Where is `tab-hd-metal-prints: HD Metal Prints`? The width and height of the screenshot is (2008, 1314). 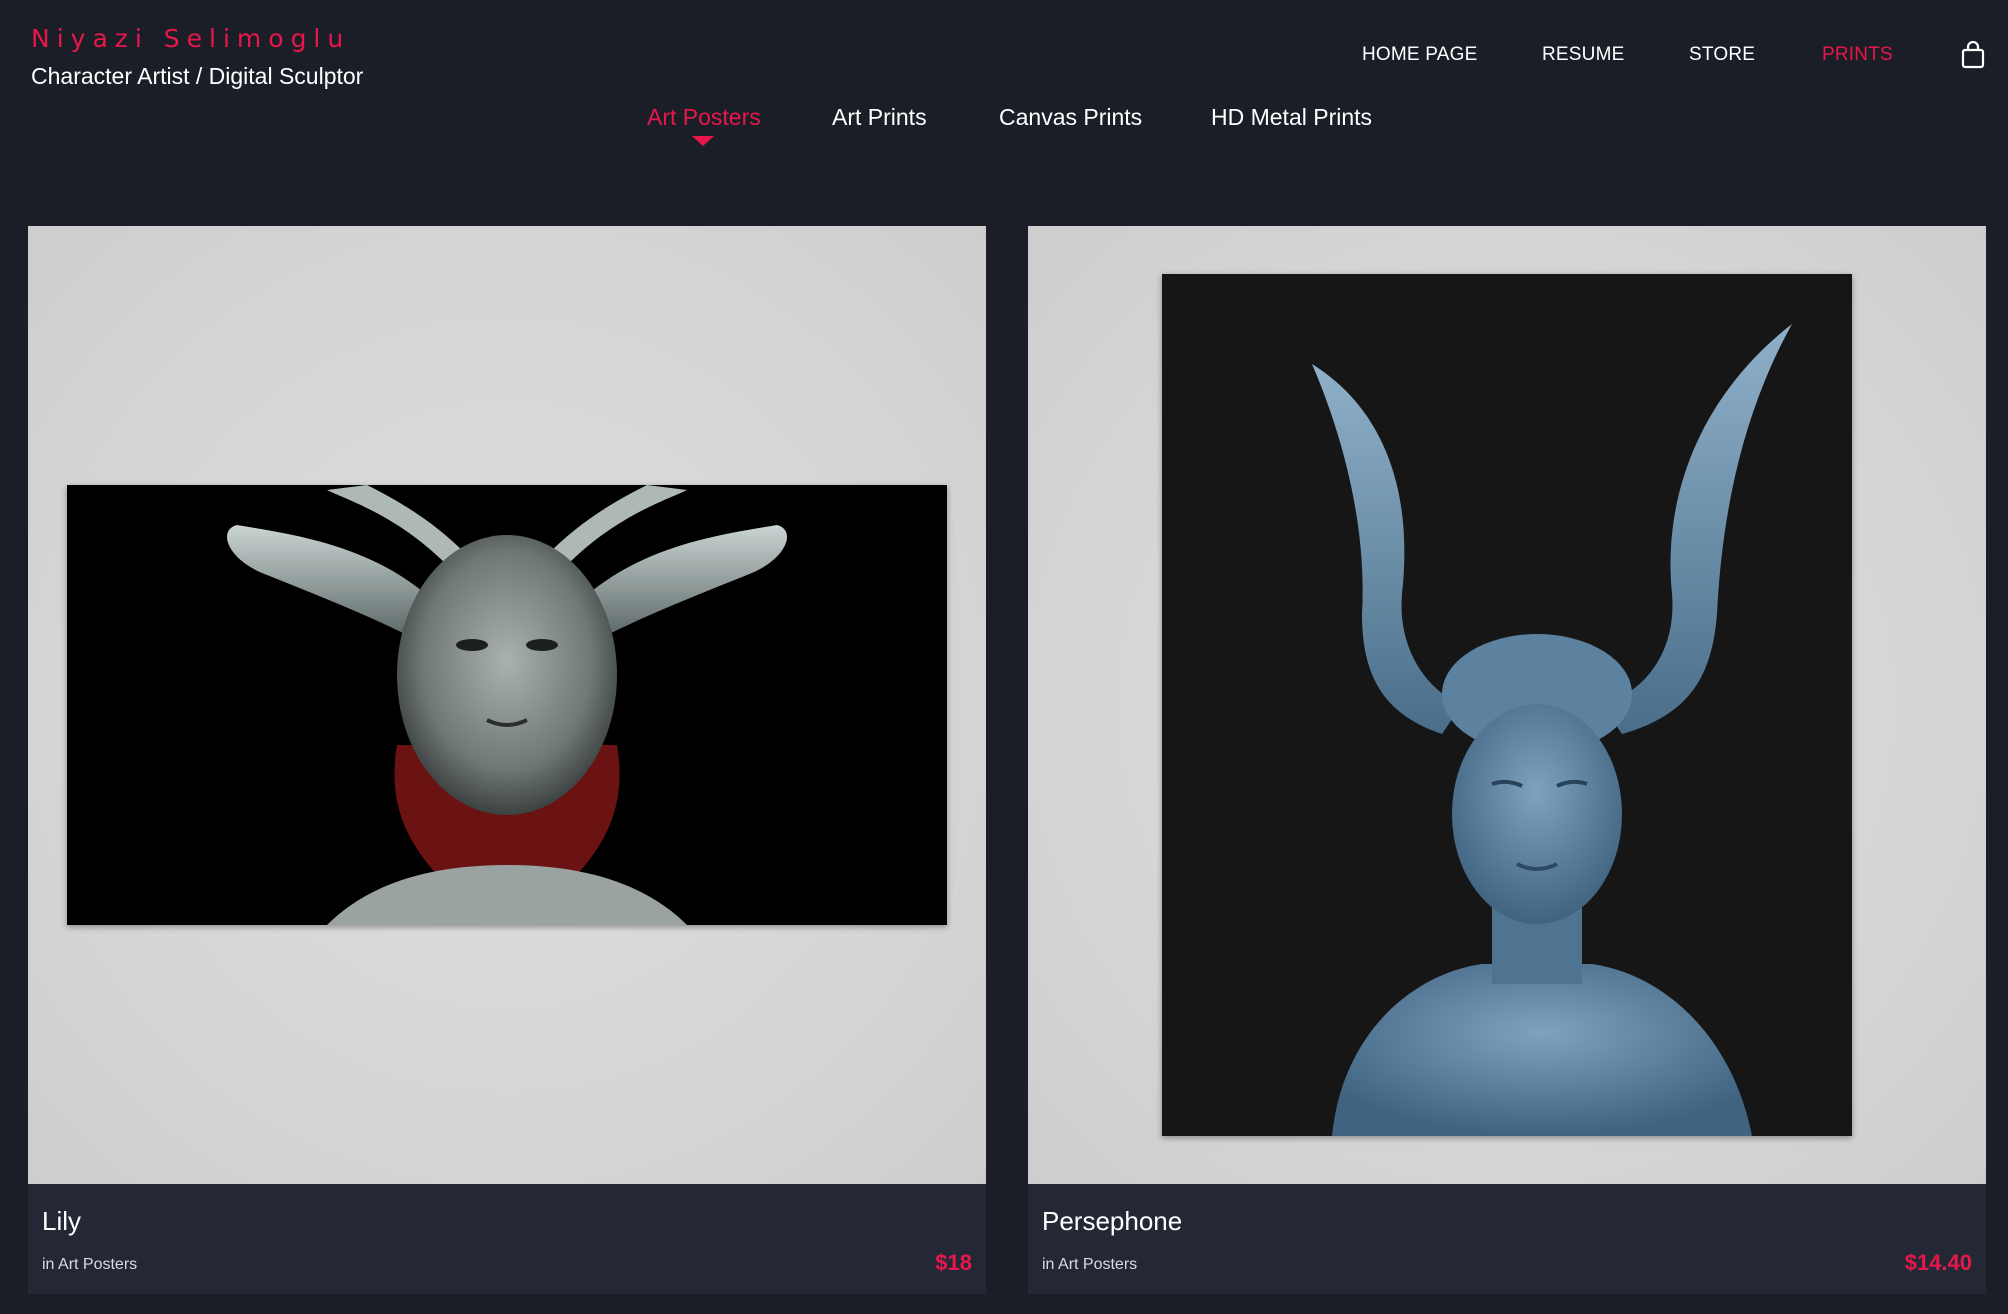 tab-hd-metal-prints: HD Metal Prints is located at coordinates (1291, 117).